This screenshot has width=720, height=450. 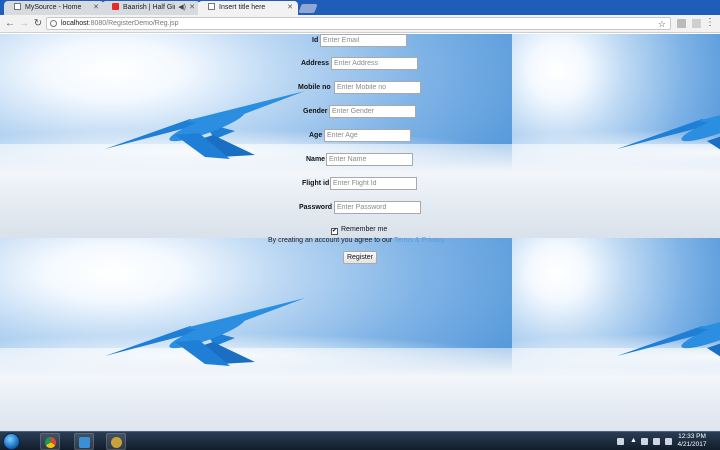 I want to click on address-input, so click(x=374, y=63).